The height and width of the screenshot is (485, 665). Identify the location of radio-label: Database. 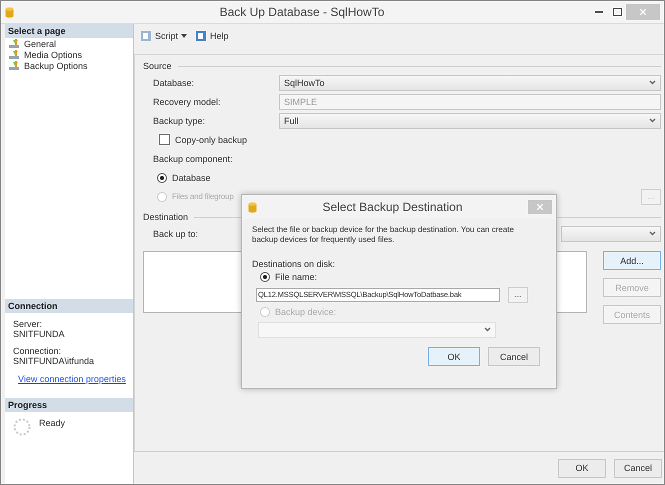
(191, 177).